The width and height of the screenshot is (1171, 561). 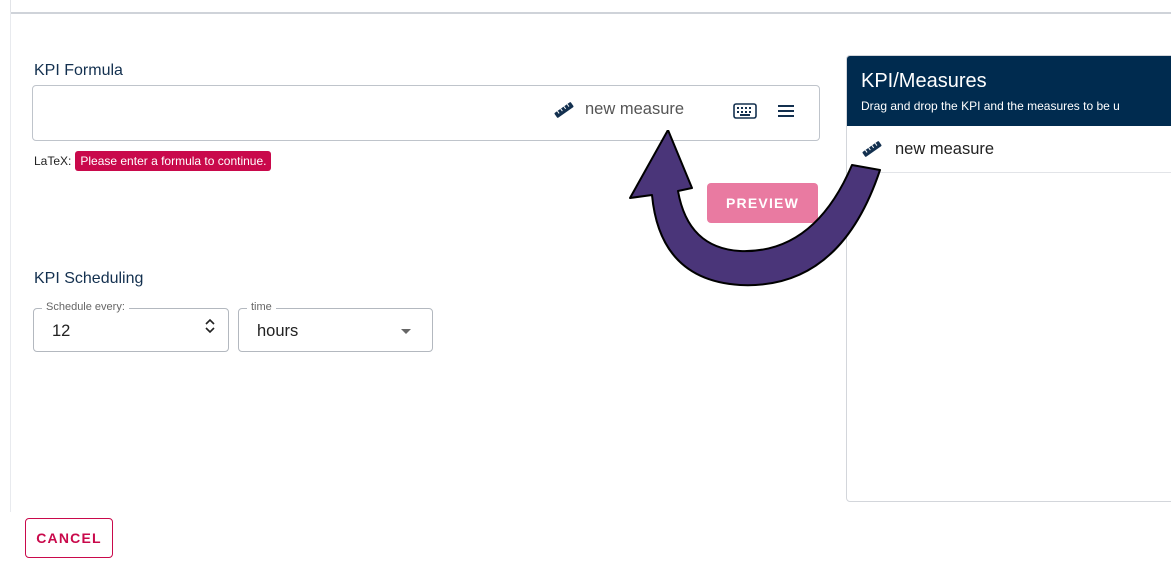 I want to click on ruler-icon, so click(x=564, y=110).